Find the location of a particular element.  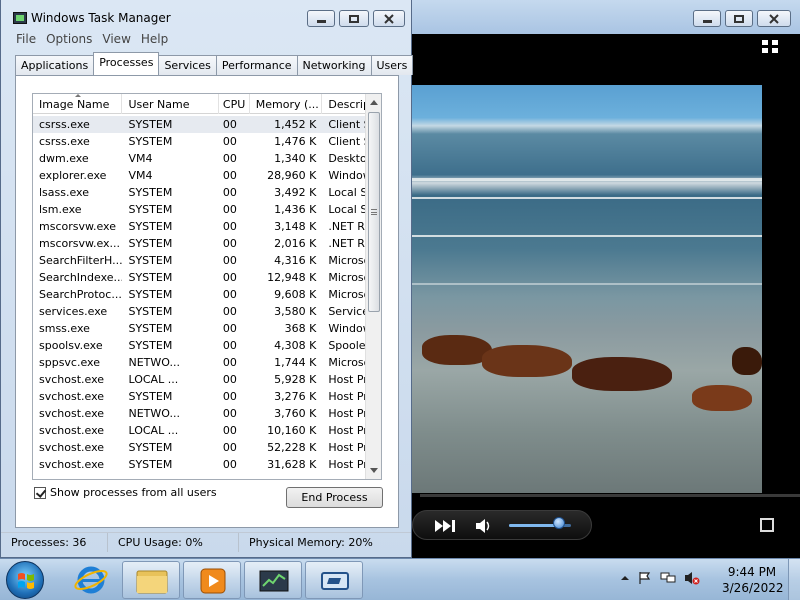

mp-close-button is located at coordinates (774, 18).